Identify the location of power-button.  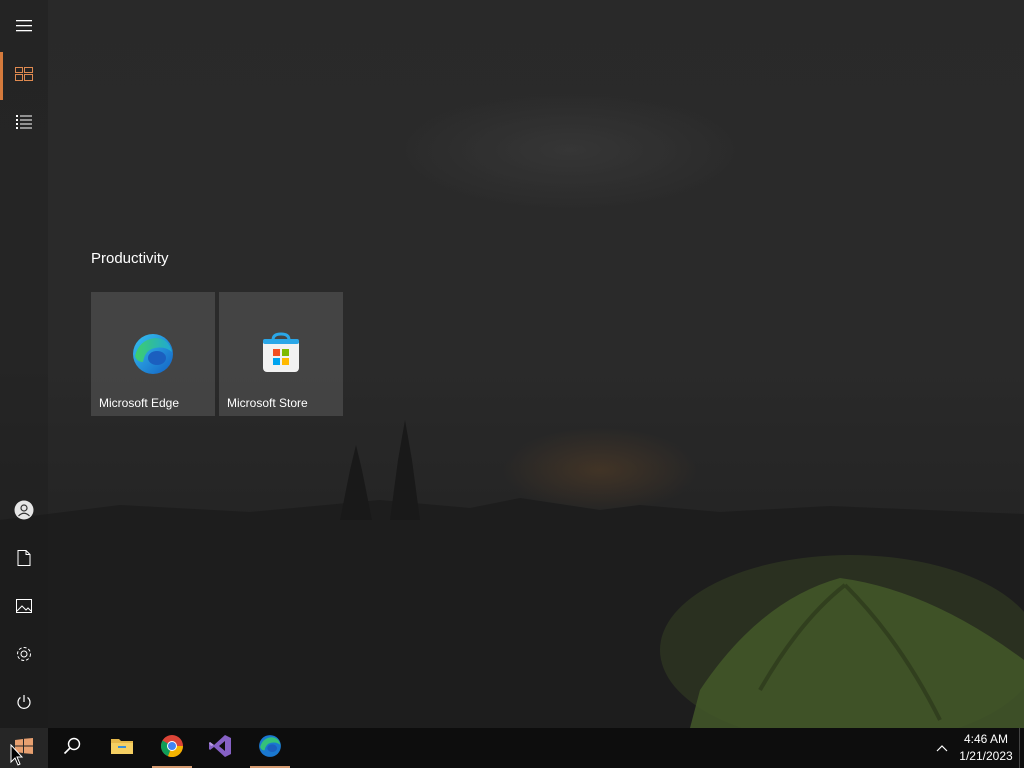
(24, 704).